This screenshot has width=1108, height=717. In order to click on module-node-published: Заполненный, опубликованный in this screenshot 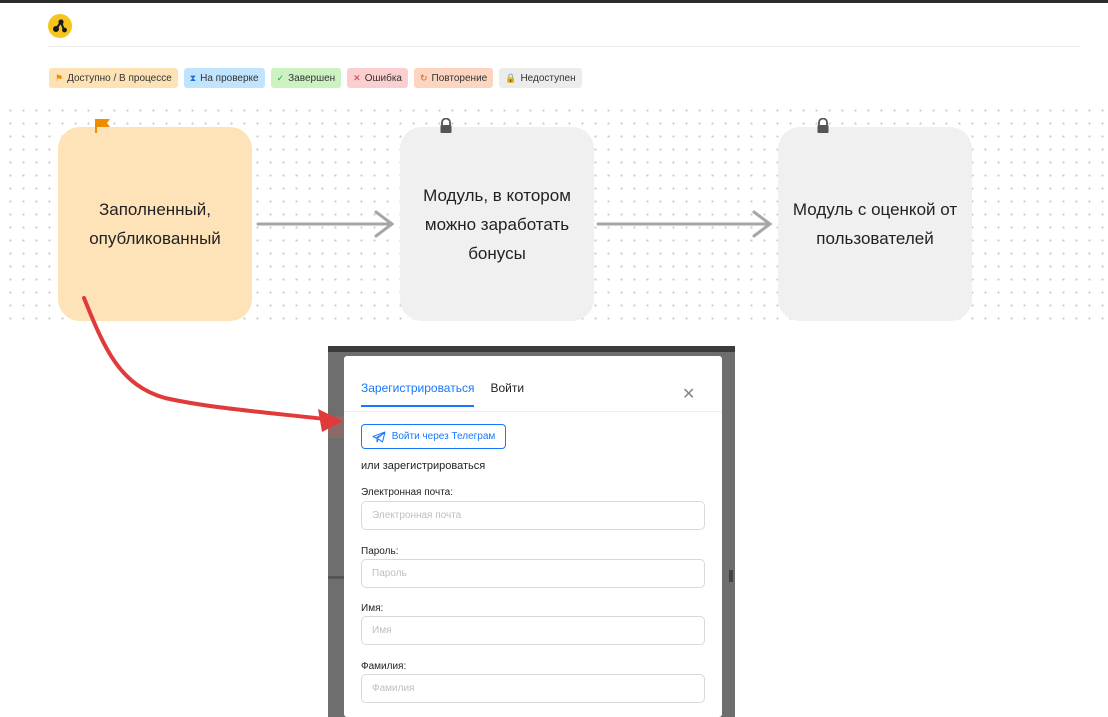, I will do `click(155, 224)`.